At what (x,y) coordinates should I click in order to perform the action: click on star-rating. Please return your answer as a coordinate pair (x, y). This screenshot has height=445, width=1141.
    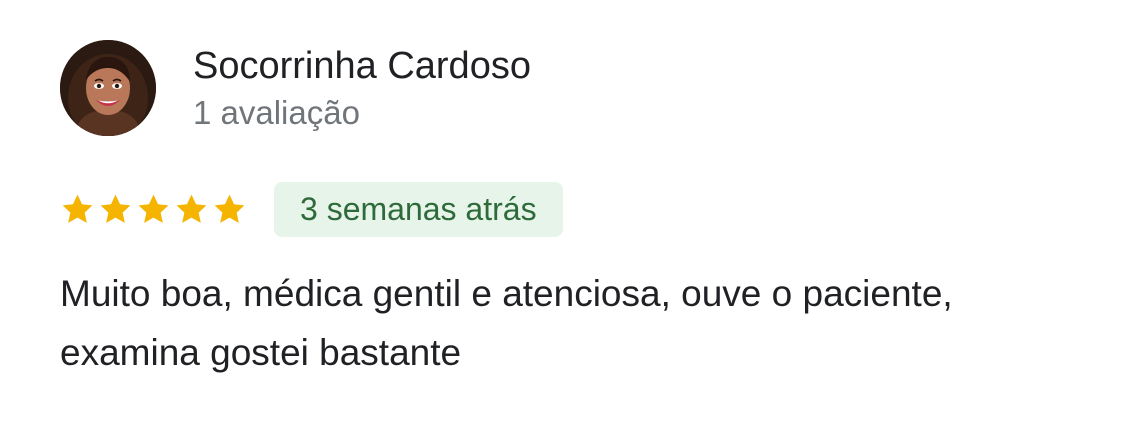
    Looking at the image, I should click on (153, 209).